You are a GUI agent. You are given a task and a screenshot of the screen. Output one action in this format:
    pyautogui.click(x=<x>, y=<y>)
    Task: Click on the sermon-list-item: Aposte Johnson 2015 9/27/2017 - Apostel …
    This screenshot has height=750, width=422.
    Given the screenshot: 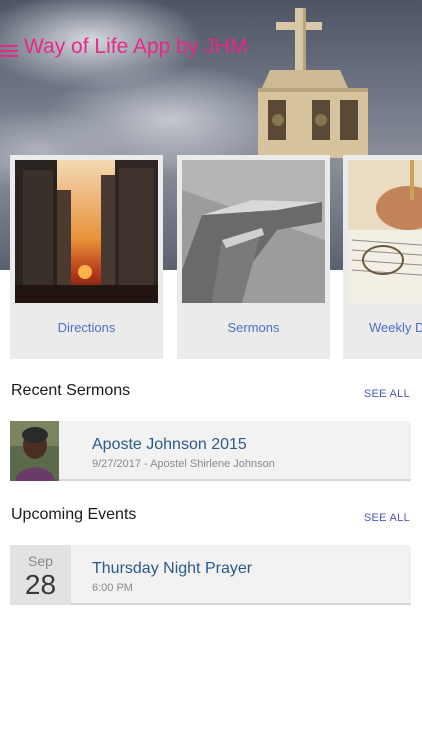 What is the action you would take?
    pyautogui.click(x=210, y=451)
    